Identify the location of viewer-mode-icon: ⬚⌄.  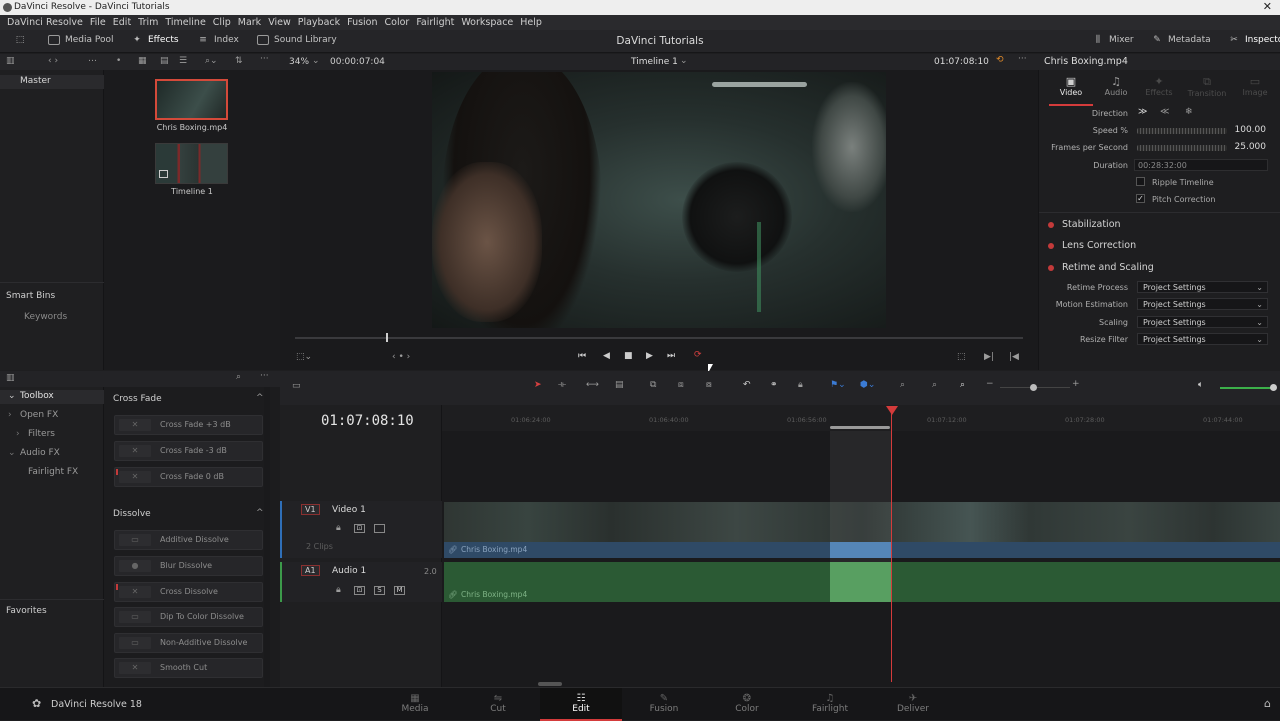
(304, 357).